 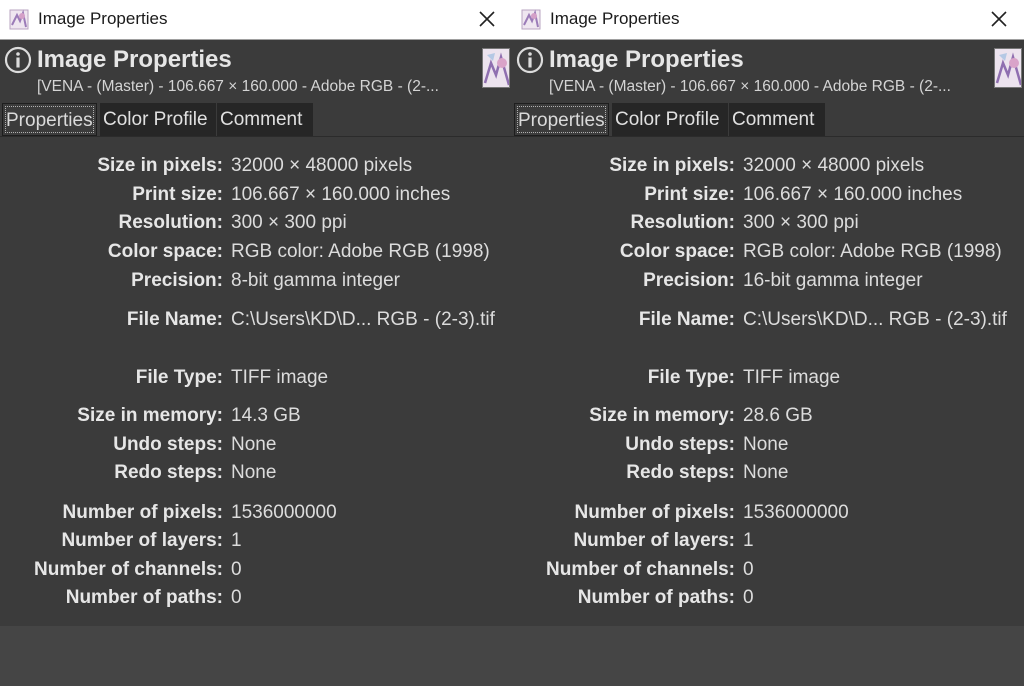 I want to click on property-row-number-pixels: Number of pixels: 1536000000, so click(x=768, y=513).